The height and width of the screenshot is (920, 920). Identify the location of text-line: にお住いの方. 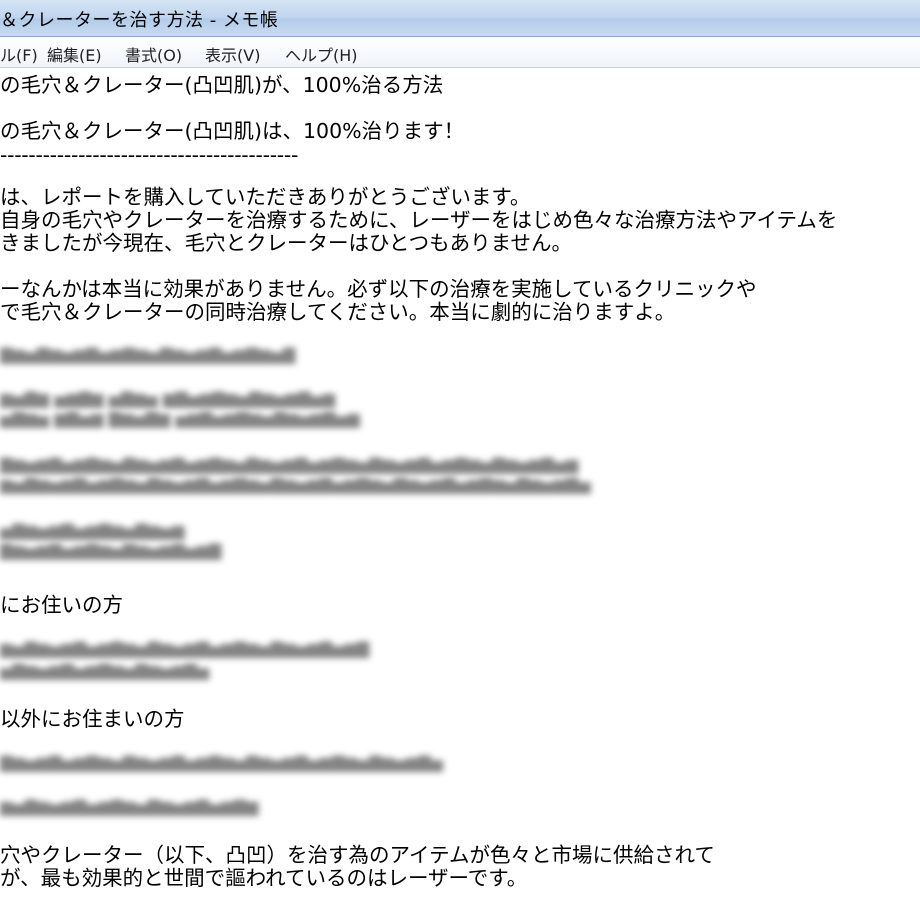
(61, 605).